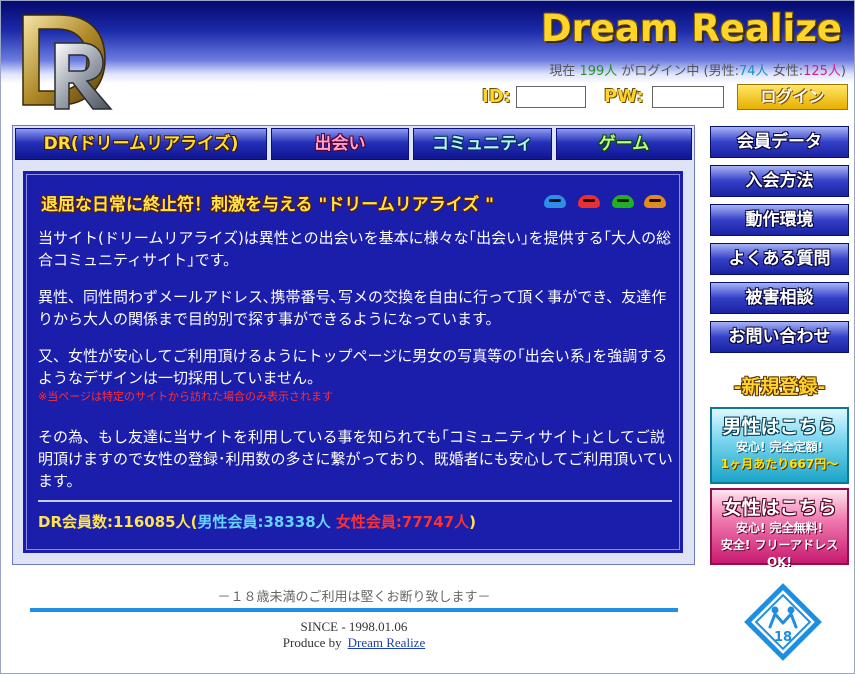 The width and height of the screenshot is (855, 674). I want to click on male-register-button: 男性はこちら 安心! 完全定額! 1ヶ月あたり667円～, so click(779, 445).